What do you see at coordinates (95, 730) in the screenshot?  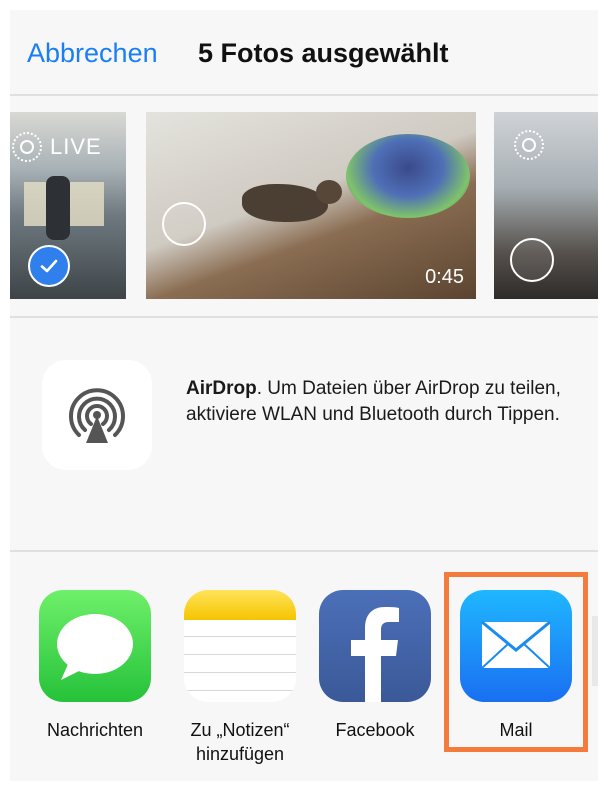 I see `app-label: Nachrichten` at bounding box center [95, 730].